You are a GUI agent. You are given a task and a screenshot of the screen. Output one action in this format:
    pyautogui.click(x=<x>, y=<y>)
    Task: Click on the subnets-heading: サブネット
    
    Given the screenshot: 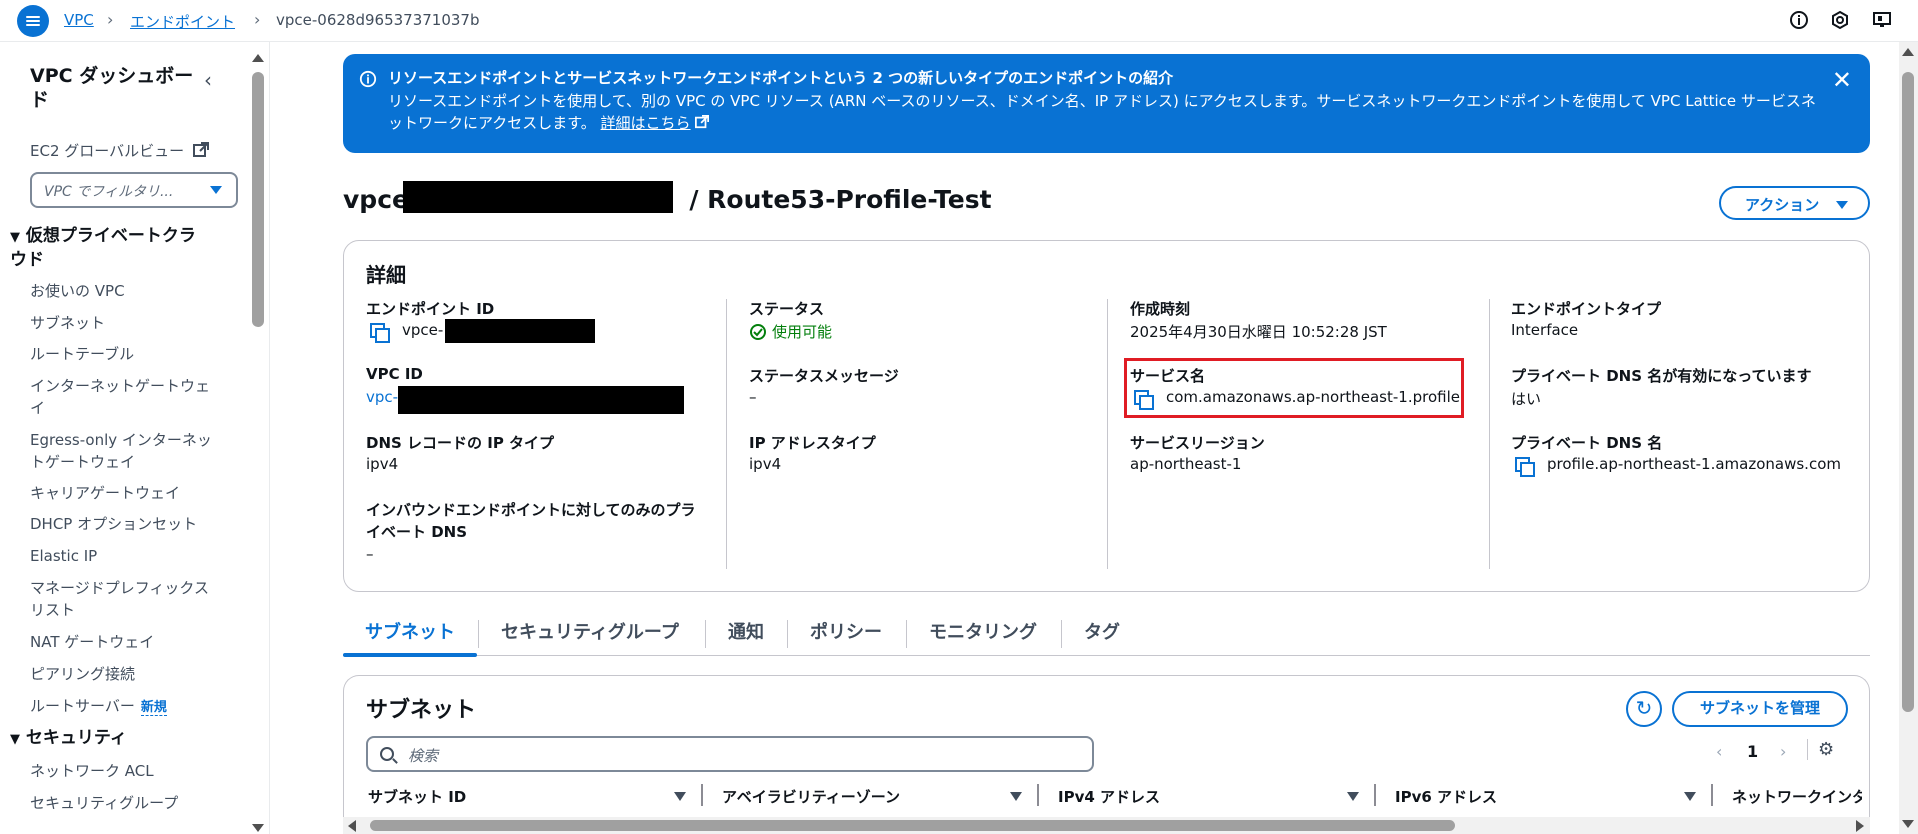 What is the action you would take?
    pyautogui.click(x=421, y=710)
    